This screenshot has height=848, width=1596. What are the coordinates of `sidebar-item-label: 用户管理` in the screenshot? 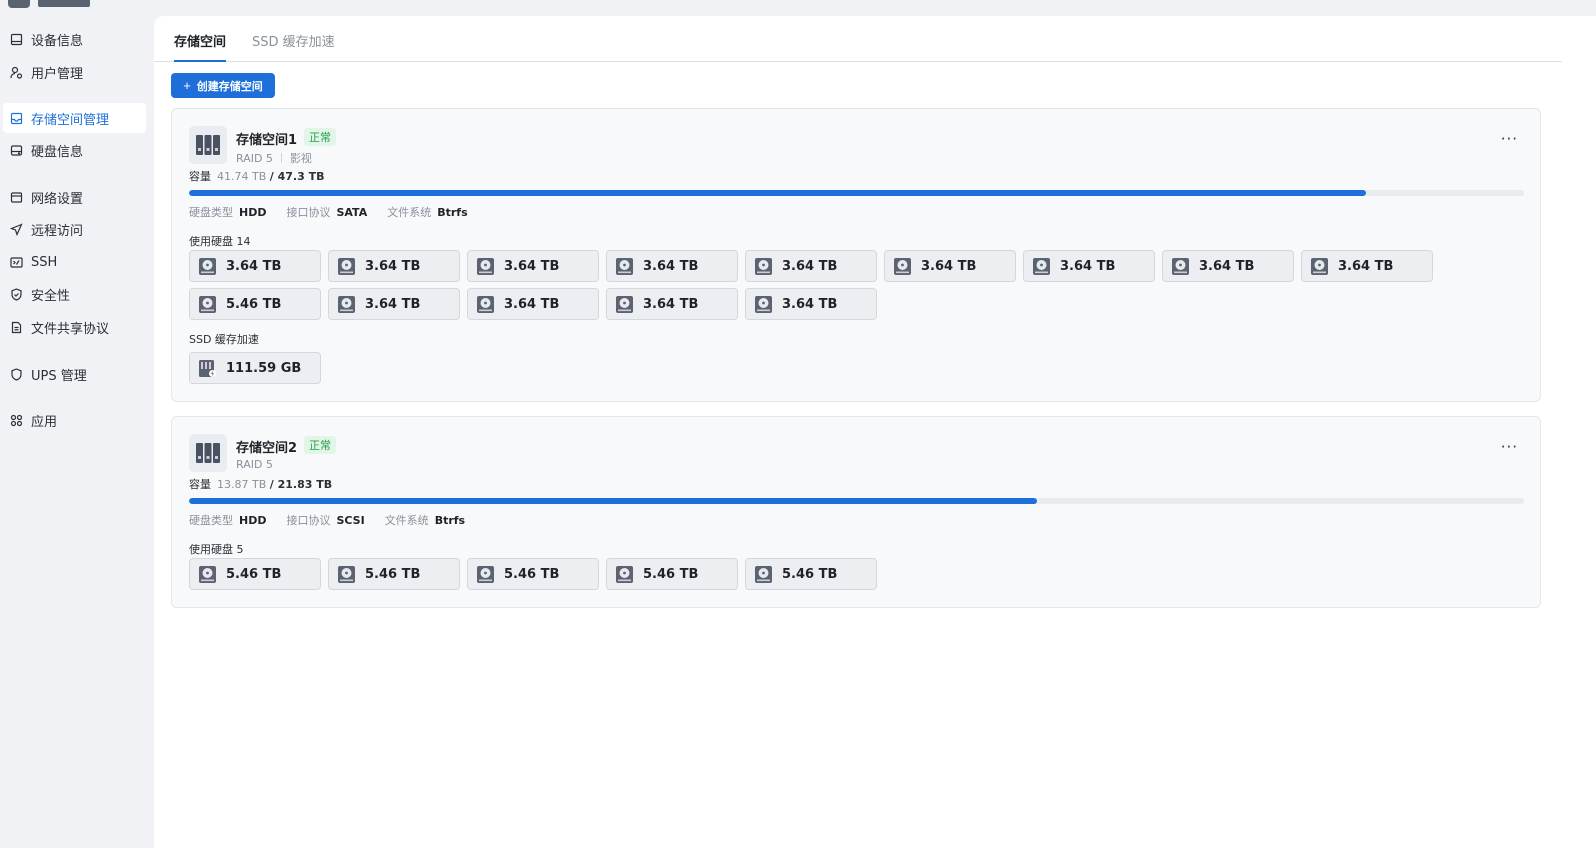 It's located at (57, 74).